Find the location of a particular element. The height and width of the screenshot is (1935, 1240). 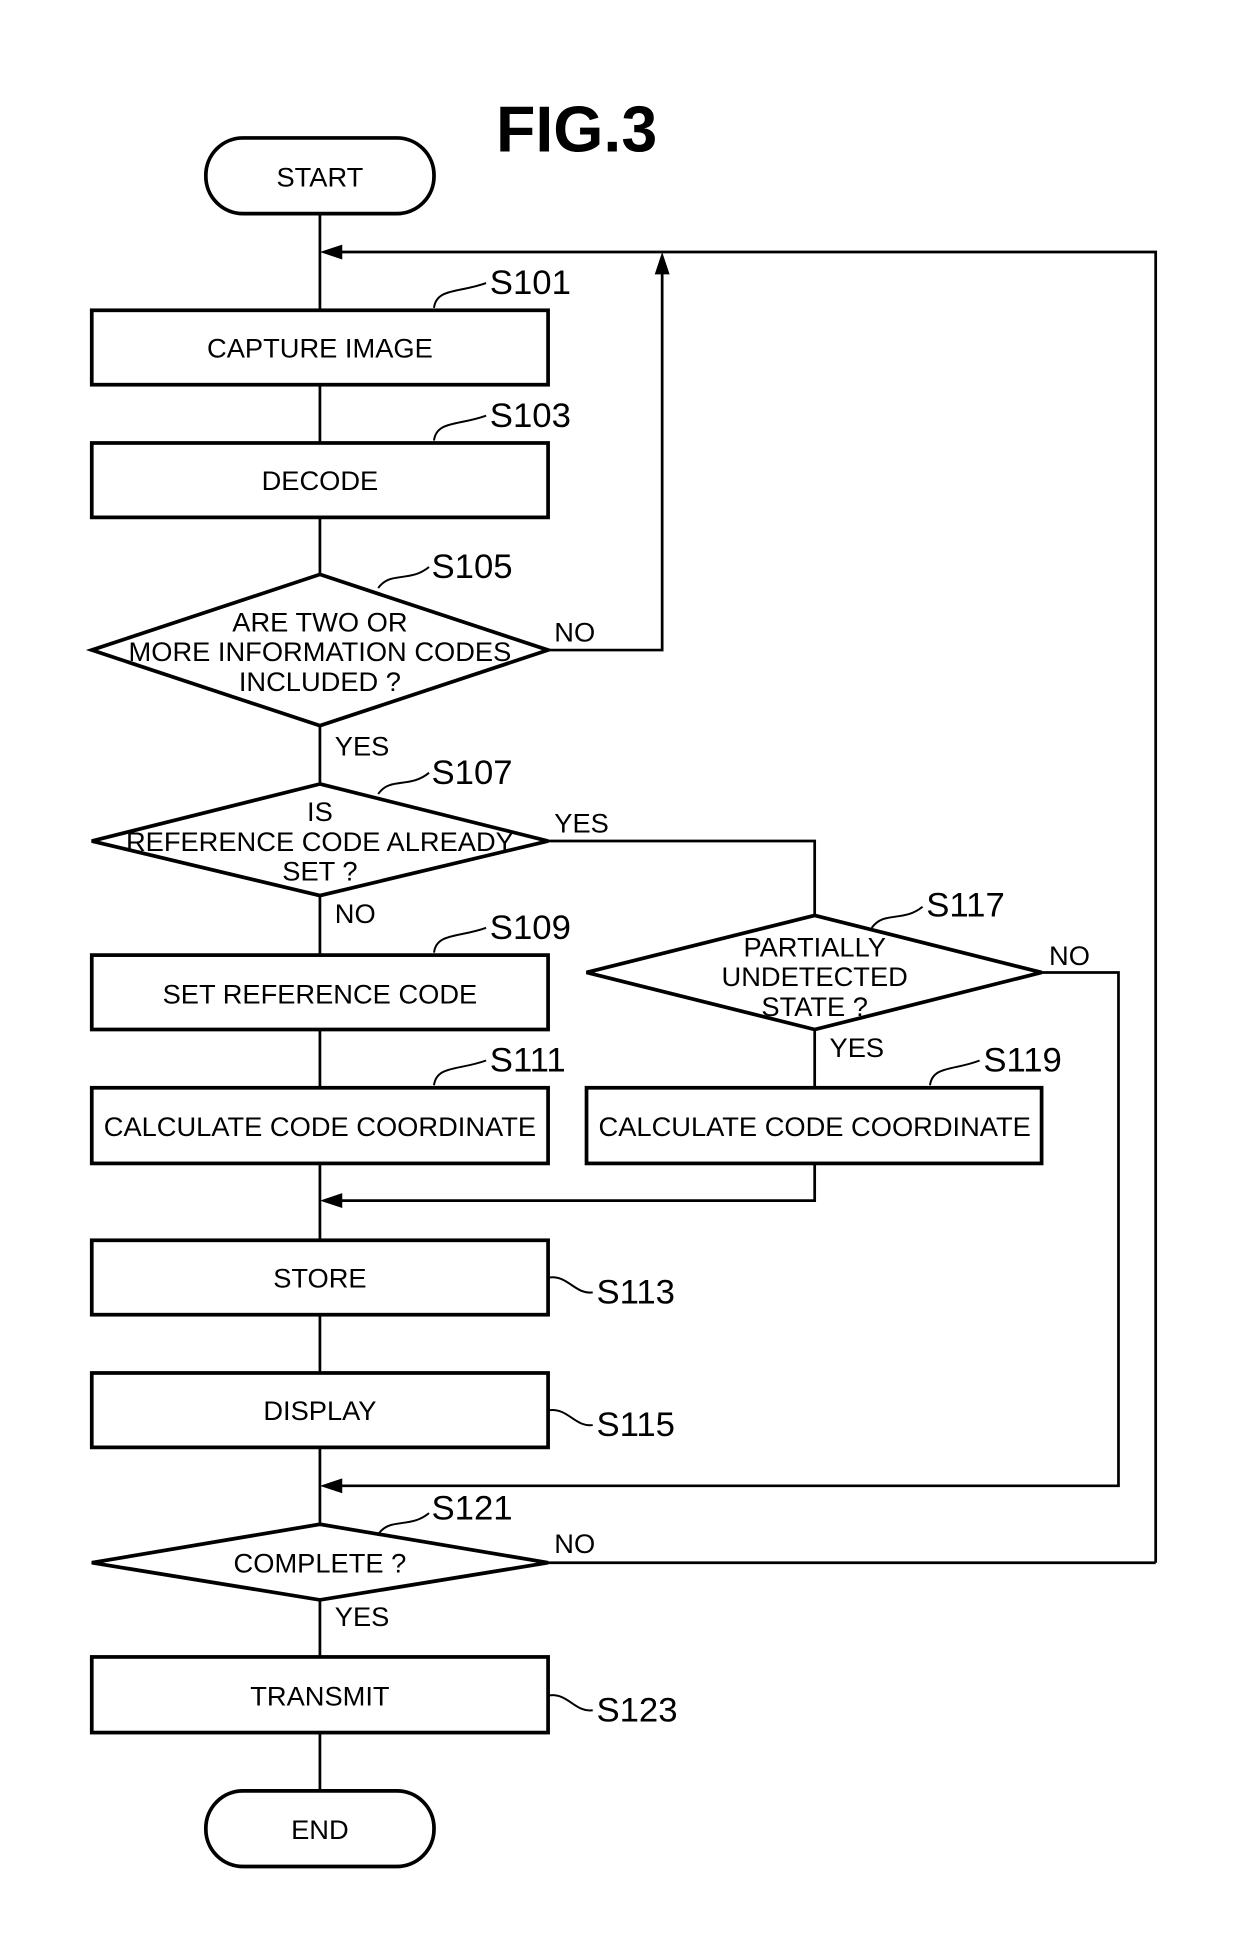

node-s103-text: DECODE is located at coordinates (320, 480).